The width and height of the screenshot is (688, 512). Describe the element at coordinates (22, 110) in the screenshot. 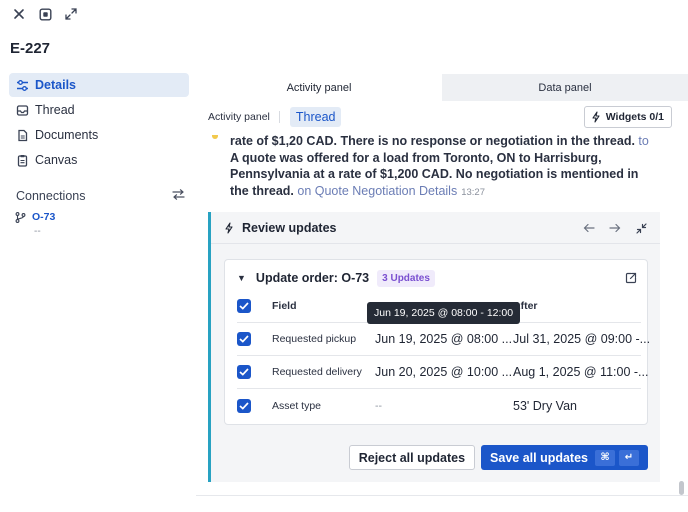

I see `inbox-icon` at that location.